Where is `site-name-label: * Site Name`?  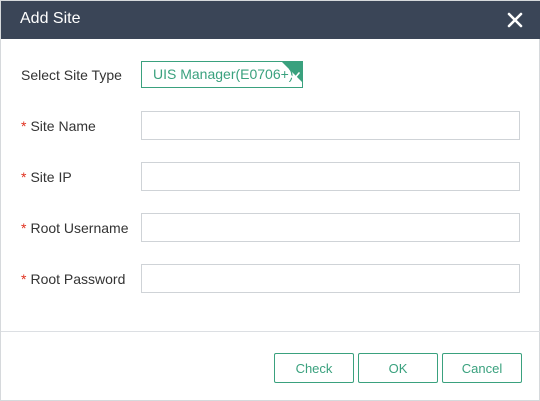 site-name-label: * Site Name is located at coordinates (58, 126).